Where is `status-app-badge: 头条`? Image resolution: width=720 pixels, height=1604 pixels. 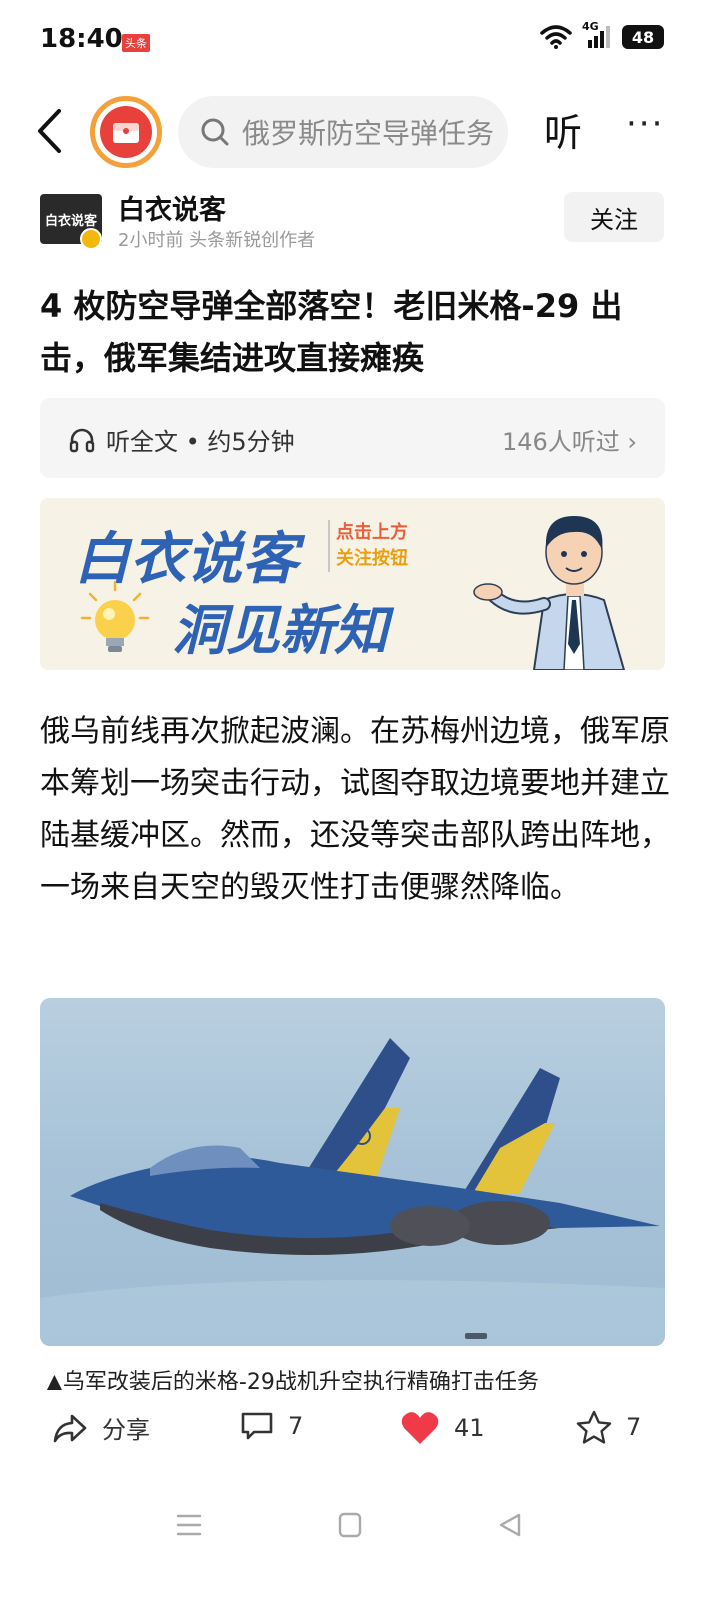
status-app-badge: 头条 is located at coordinates (136, 43).